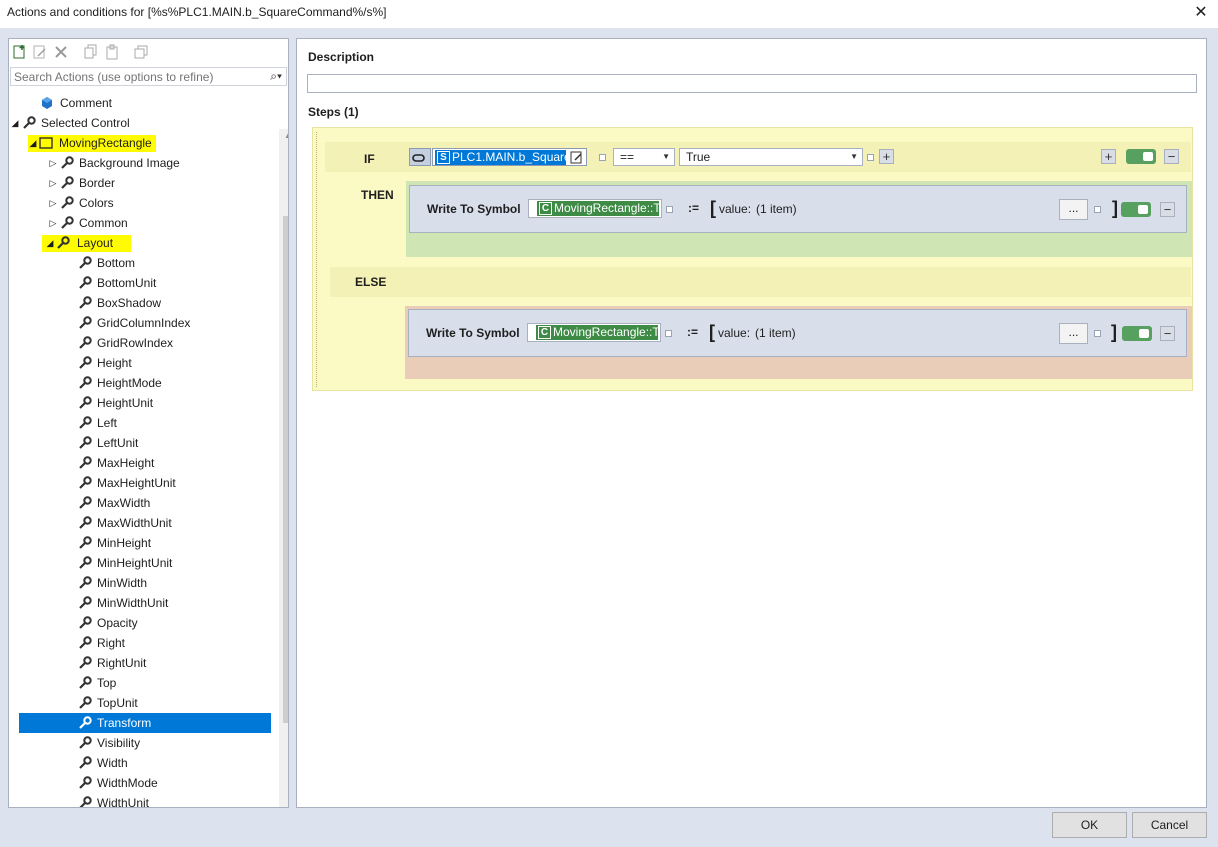  What do you see at coordinates (694, 208) in the screenshot?
I see `assign-operator: :=` at bounding box center [694, 208].